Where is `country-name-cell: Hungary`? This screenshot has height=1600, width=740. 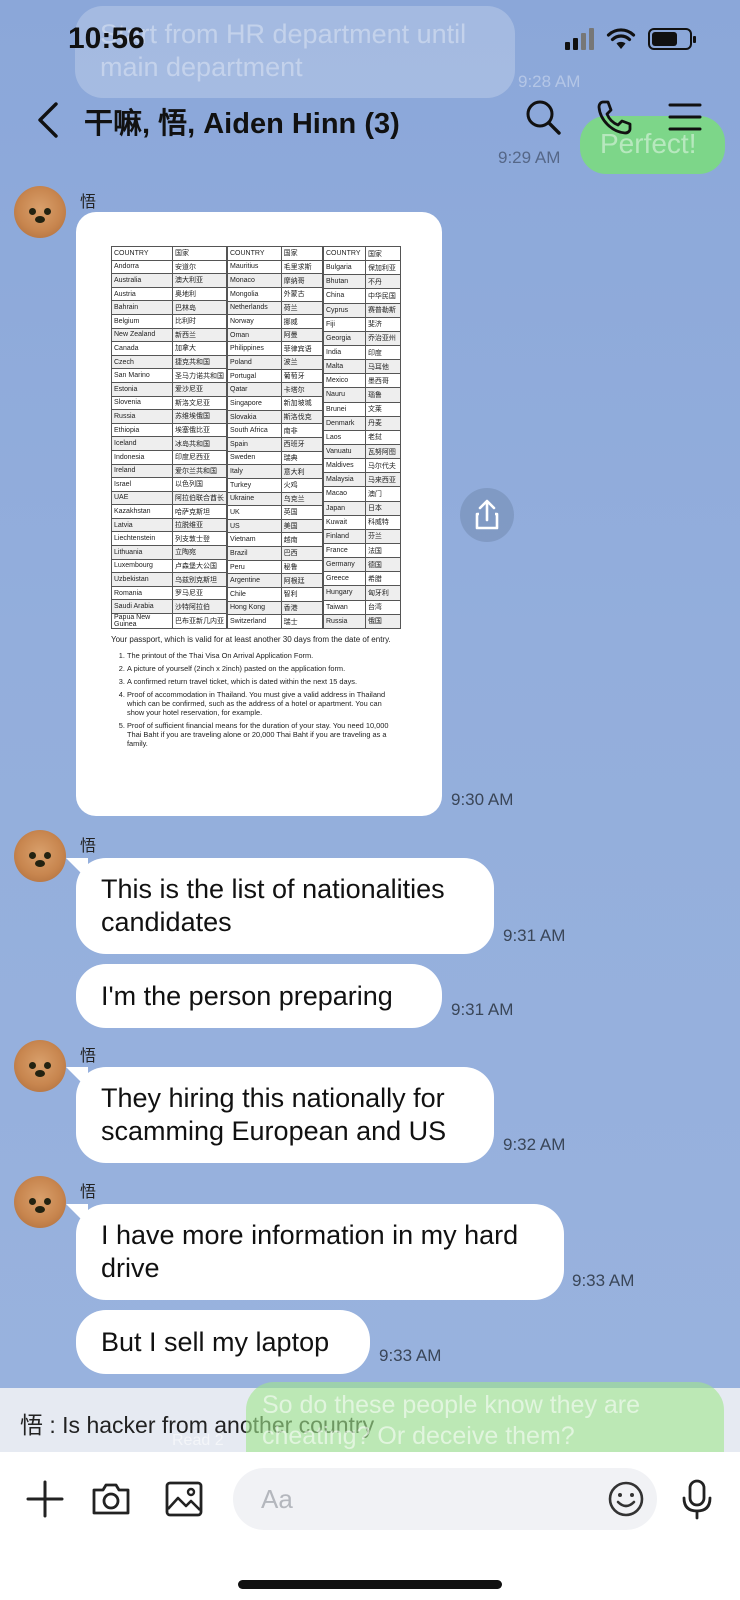
country-name-cell: Hungary is located at coordinates (344, 593).